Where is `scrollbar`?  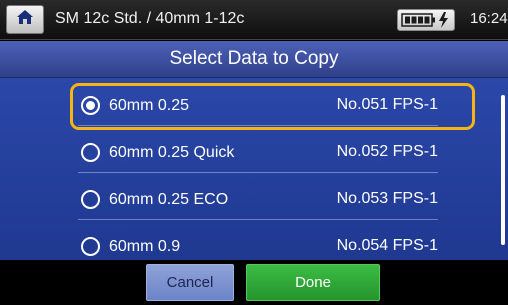 scrollbar is located at coordinates (503, 170).